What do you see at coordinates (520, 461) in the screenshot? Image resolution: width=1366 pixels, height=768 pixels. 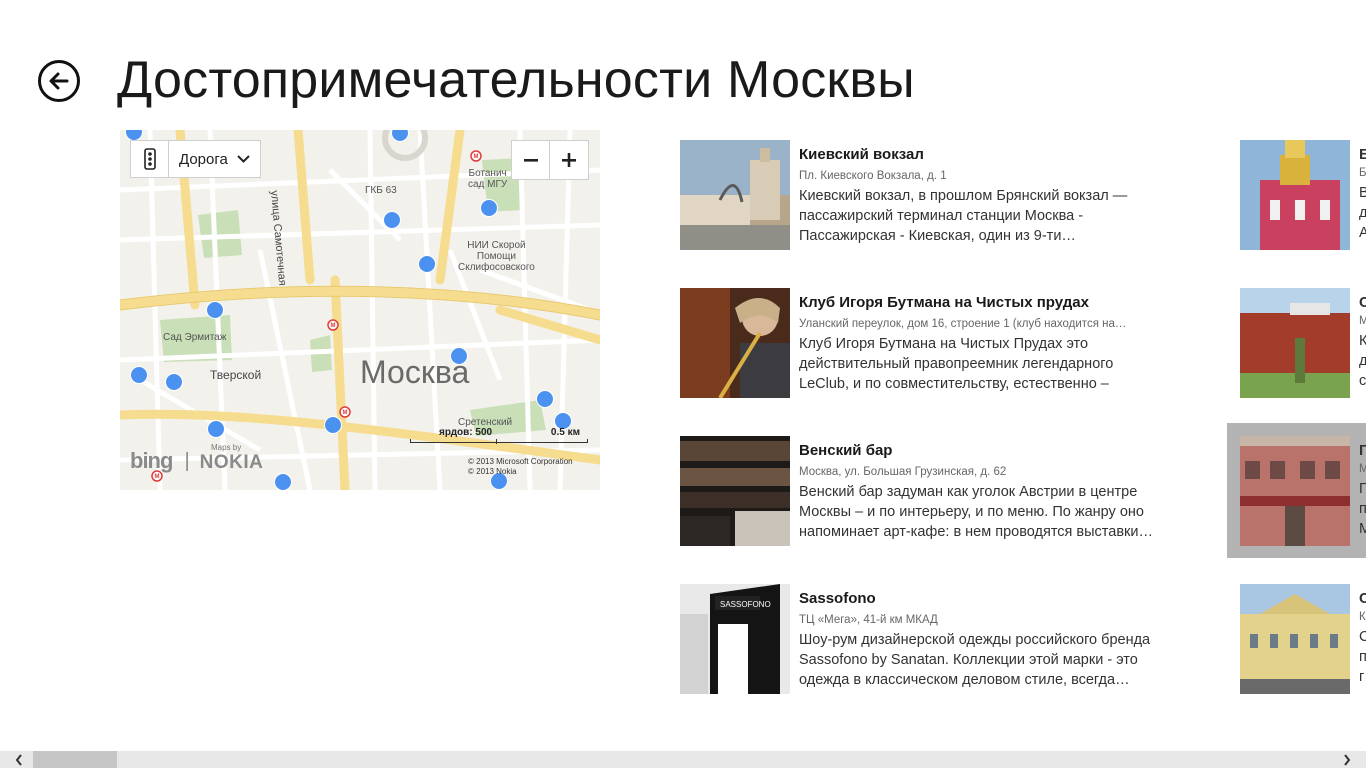 I see `copyright-microsoft: © 2013 Microsoft Corporation` at bounding box center [520, 461].